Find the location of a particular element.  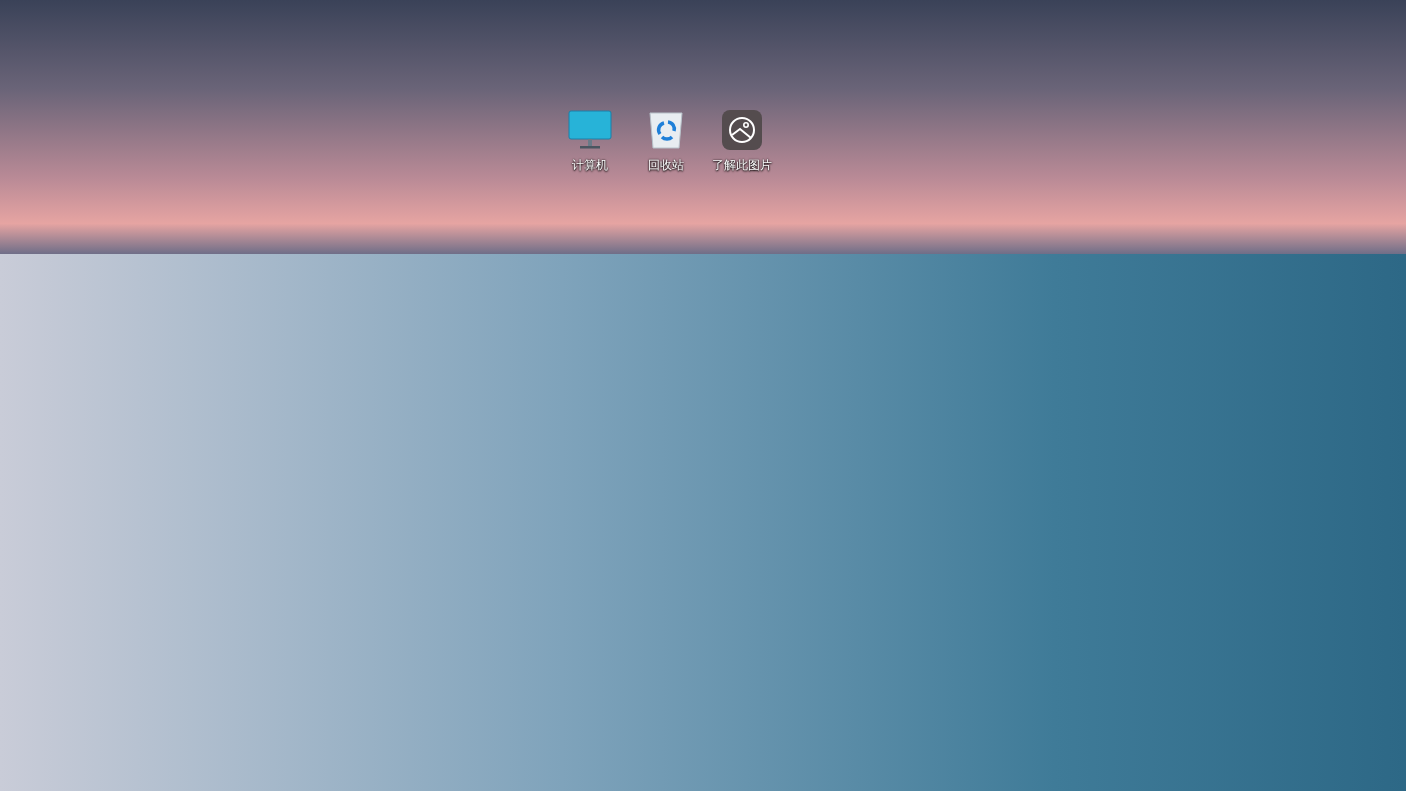

desktop-shortcut: 计算机 is located at coordinates (590, 142).